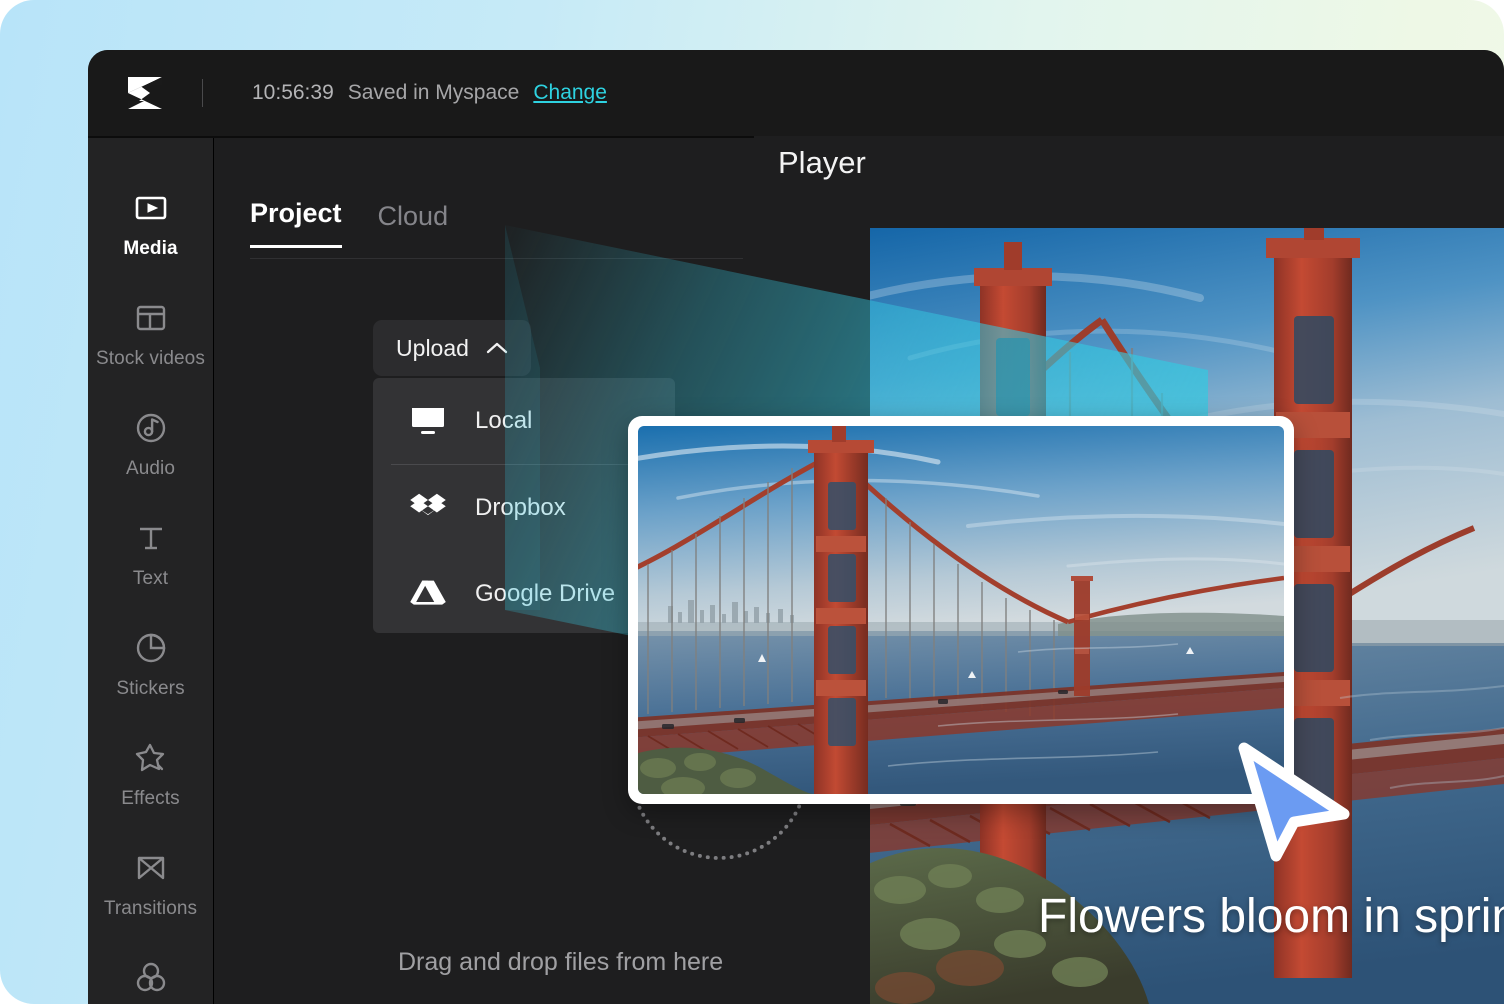  What do you see at coordinates (520, 507) in the screenshot?
I see `upload-menu-item-label: Dropbox` at bounding box center [520, 507].